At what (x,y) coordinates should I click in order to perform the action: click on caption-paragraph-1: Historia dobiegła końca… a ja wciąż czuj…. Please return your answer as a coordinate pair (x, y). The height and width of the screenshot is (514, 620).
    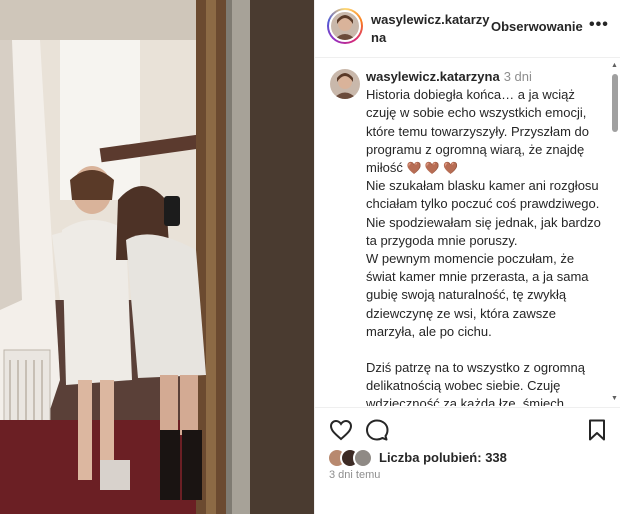
    Looking at the image, I should click on (477, 131).